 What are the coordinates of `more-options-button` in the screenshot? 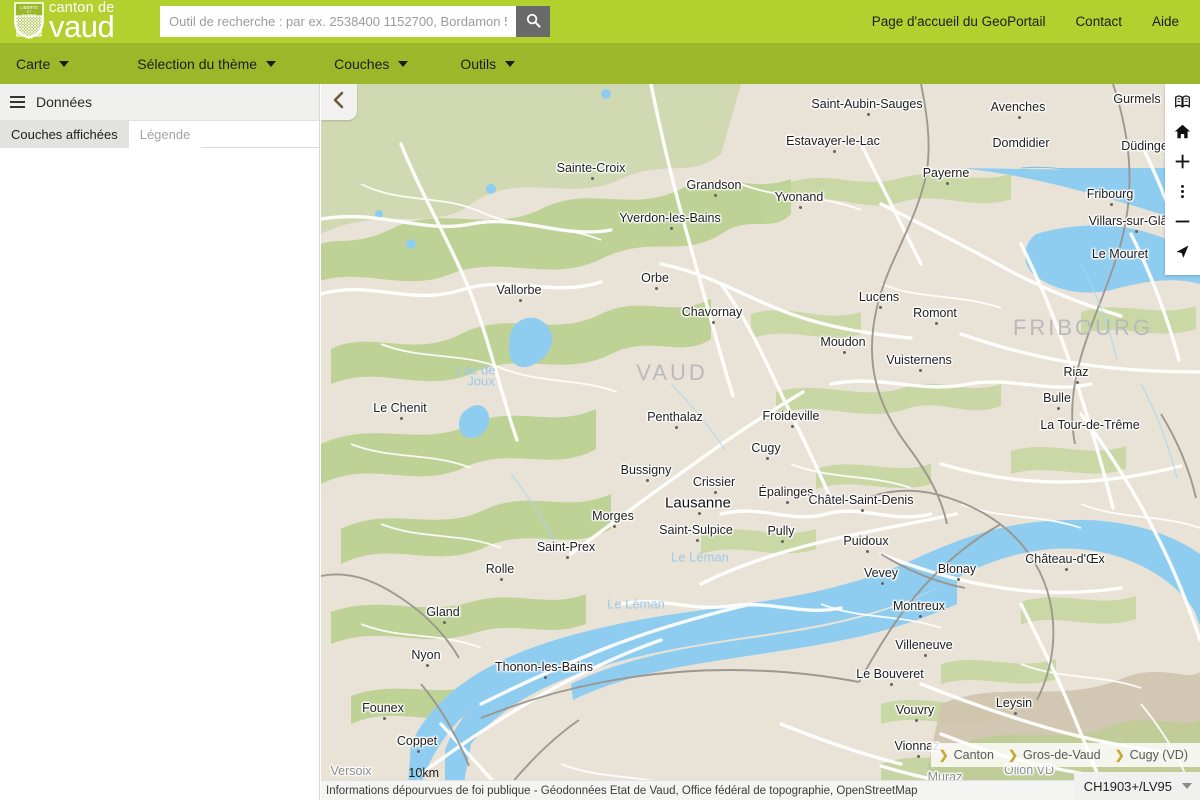 It's located at (1182, 194).